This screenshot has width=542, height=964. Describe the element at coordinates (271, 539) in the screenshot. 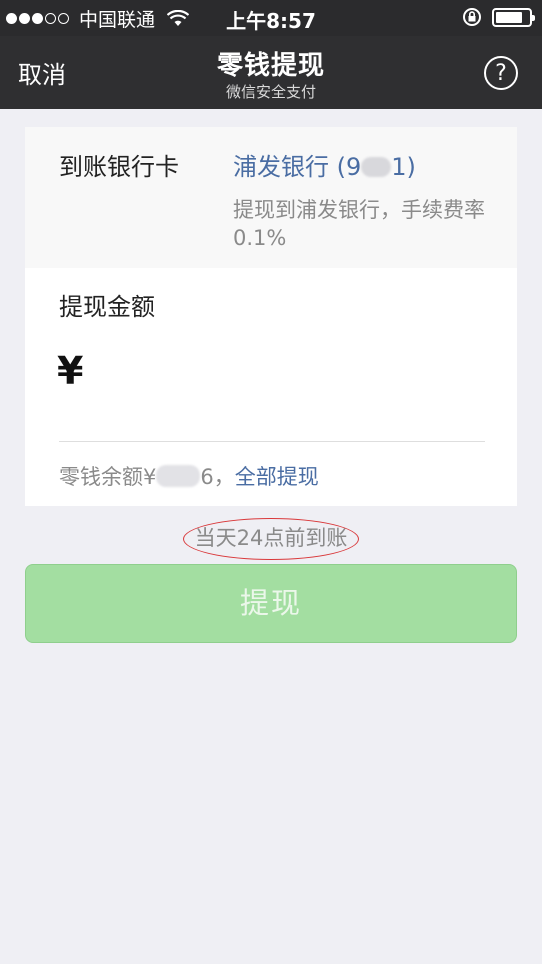

I see `annotation-circle` at that location.